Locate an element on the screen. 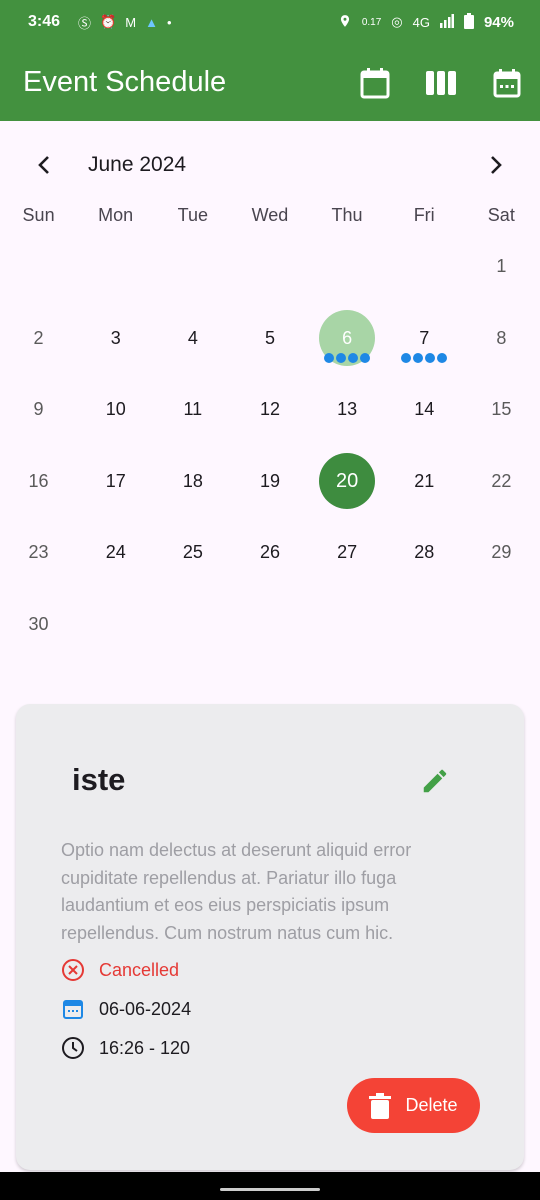 The width and height of the screenshot is (540, 1200). weekday-label: Mon is located at coordinates (116, 215).